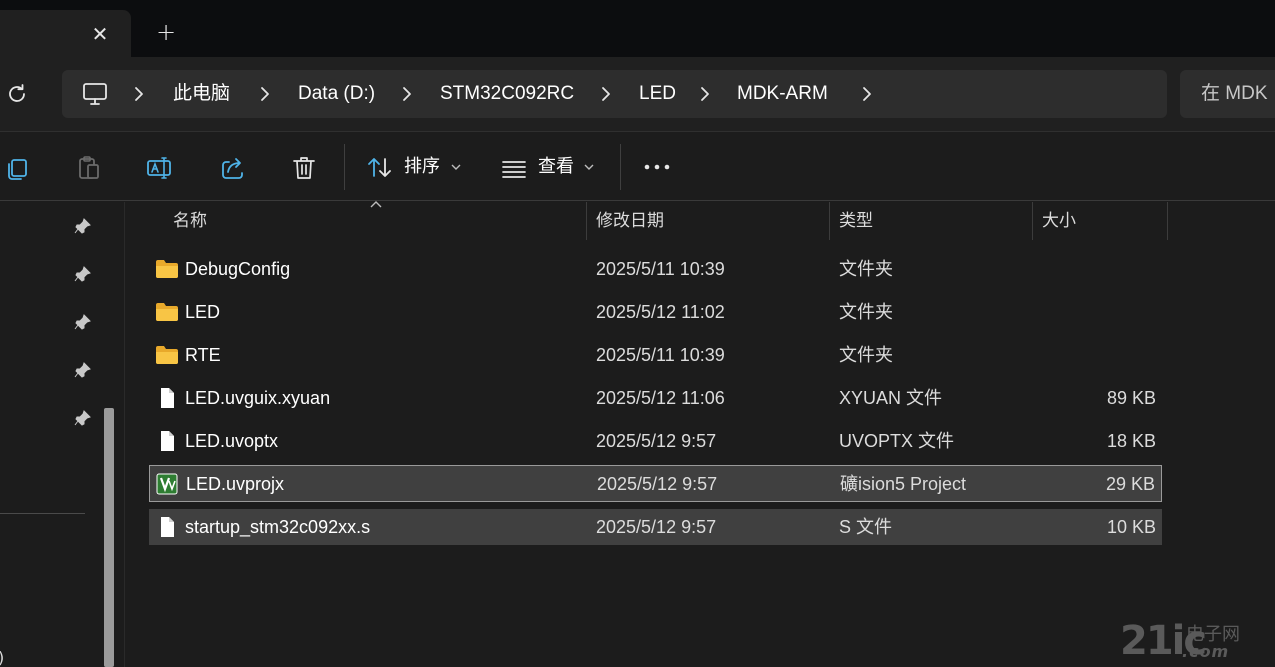 Image resolution: width=1275 pixels, height=667 pixels. Describe the element at coordinates (1195, 641) in the screenshot. I see `watermark-logo: 21ic 电子网 .com` at that location.